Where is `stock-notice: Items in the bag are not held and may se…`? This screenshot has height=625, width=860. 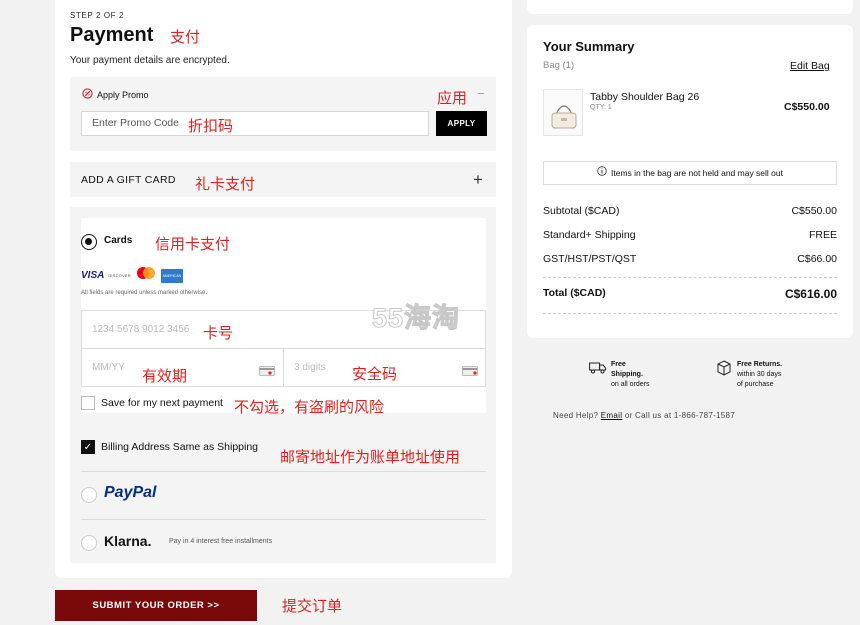
stock-notice: Items in the bag are not held and may se… is located at coordinates (690, 173).